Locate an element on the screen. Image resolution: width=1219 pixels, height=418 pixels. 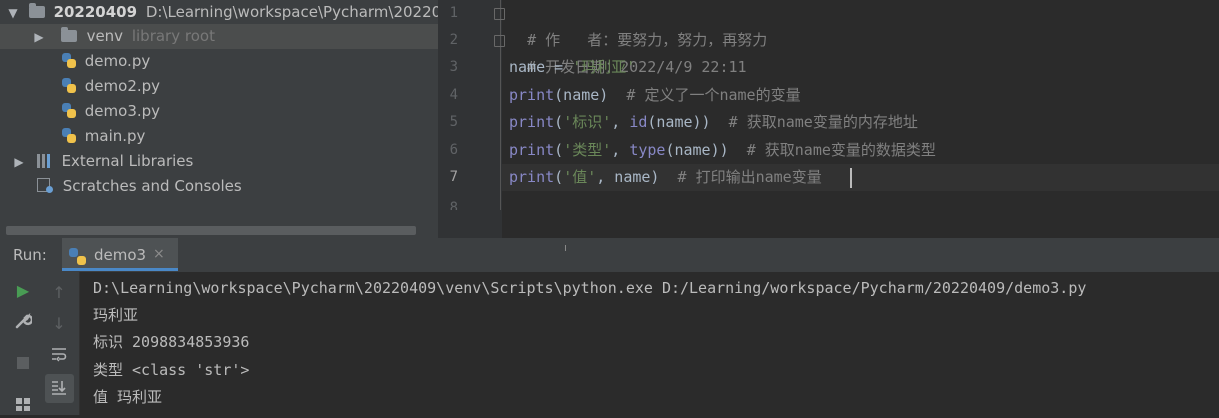
code-line-2: # 开发日期：2022/4/9 22:11 is located at coordinates (628, 51).